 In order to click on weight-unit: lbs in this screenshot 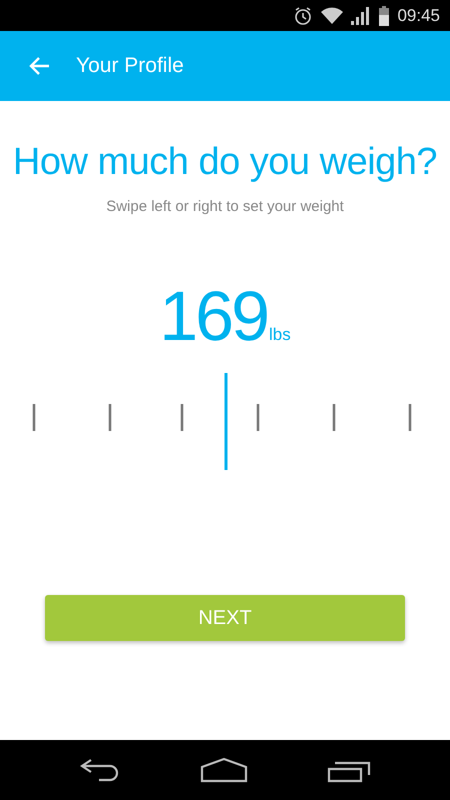, I will do `click(280, 335)`.